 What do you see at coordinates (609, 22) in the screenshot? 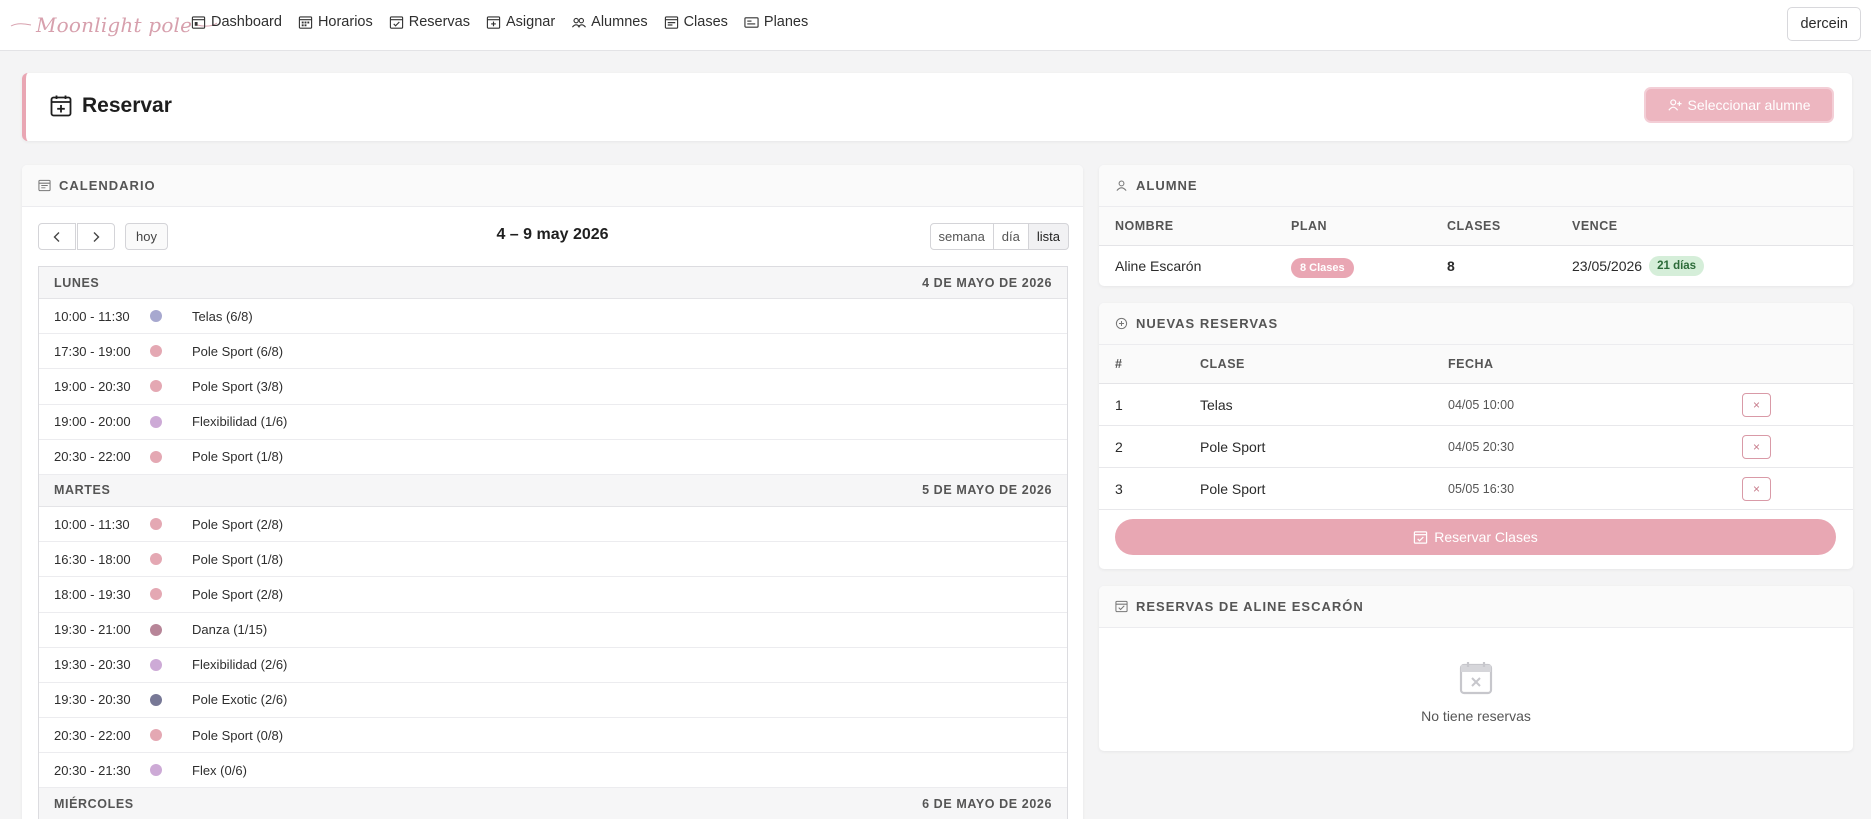
I see `nav-alumnes: Alumnes` at bounding box center [609, 22].